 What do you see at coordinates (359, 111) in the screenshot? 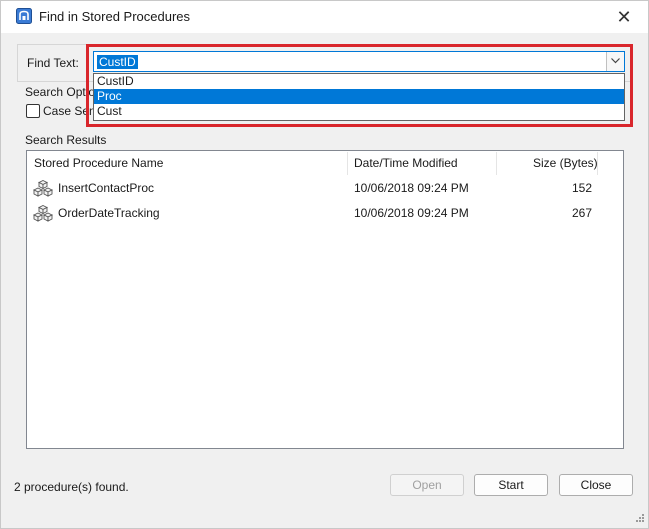
I see `dropdown-option-cust: Cust` at bounding box center [359, 111].